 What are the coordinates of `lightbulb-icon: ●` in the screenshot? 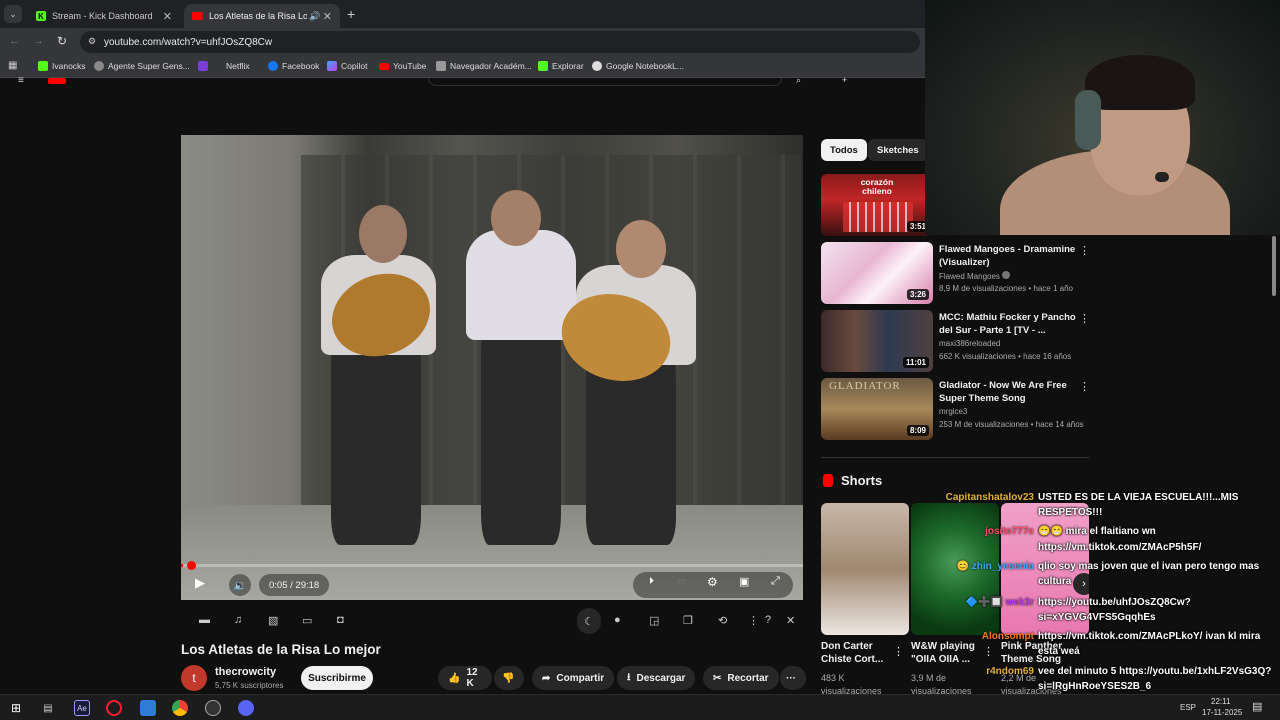 It's located at (617, 620).